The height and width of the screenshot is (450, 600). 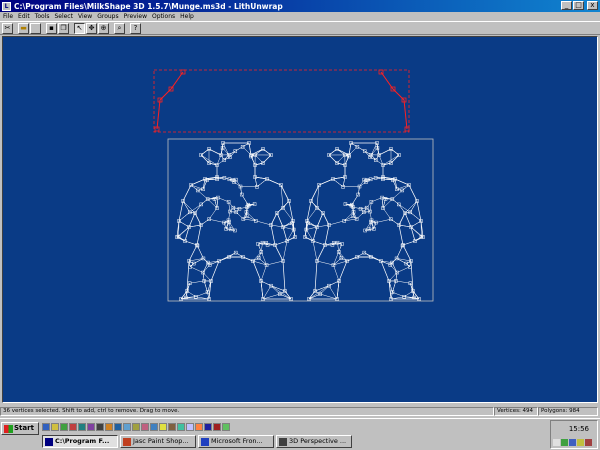 What do you see at coordinates (187, 16) in the screenshot?
I see `menu-help: Help` at bounding box center [187, 16].